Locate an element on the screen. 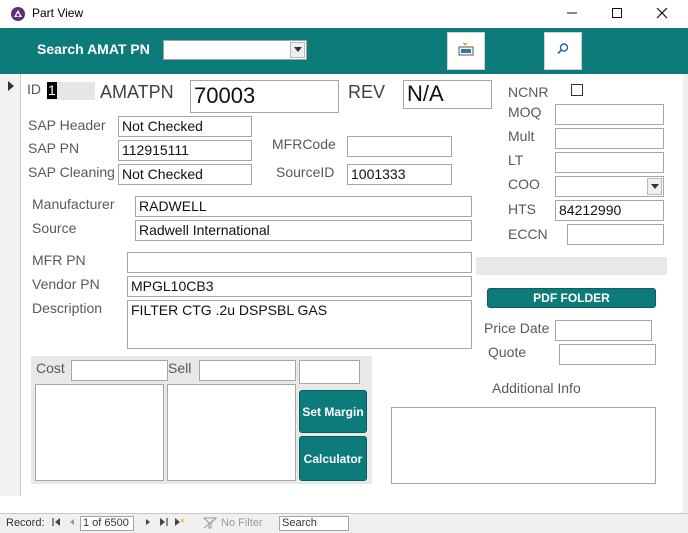  search-amat-pn-combo is located at coordinates (235, 50).